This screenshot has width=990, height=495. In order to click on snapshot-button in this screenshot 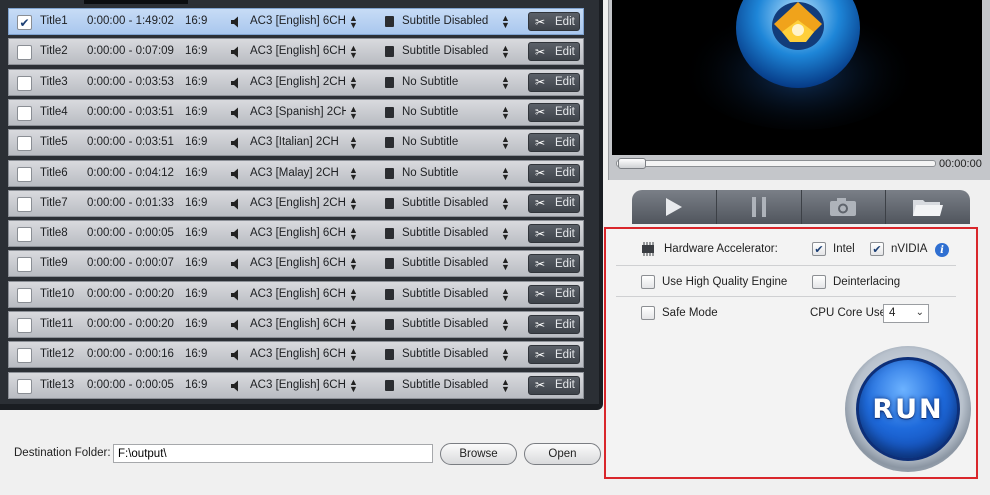, I will do `click(844, 207)`.